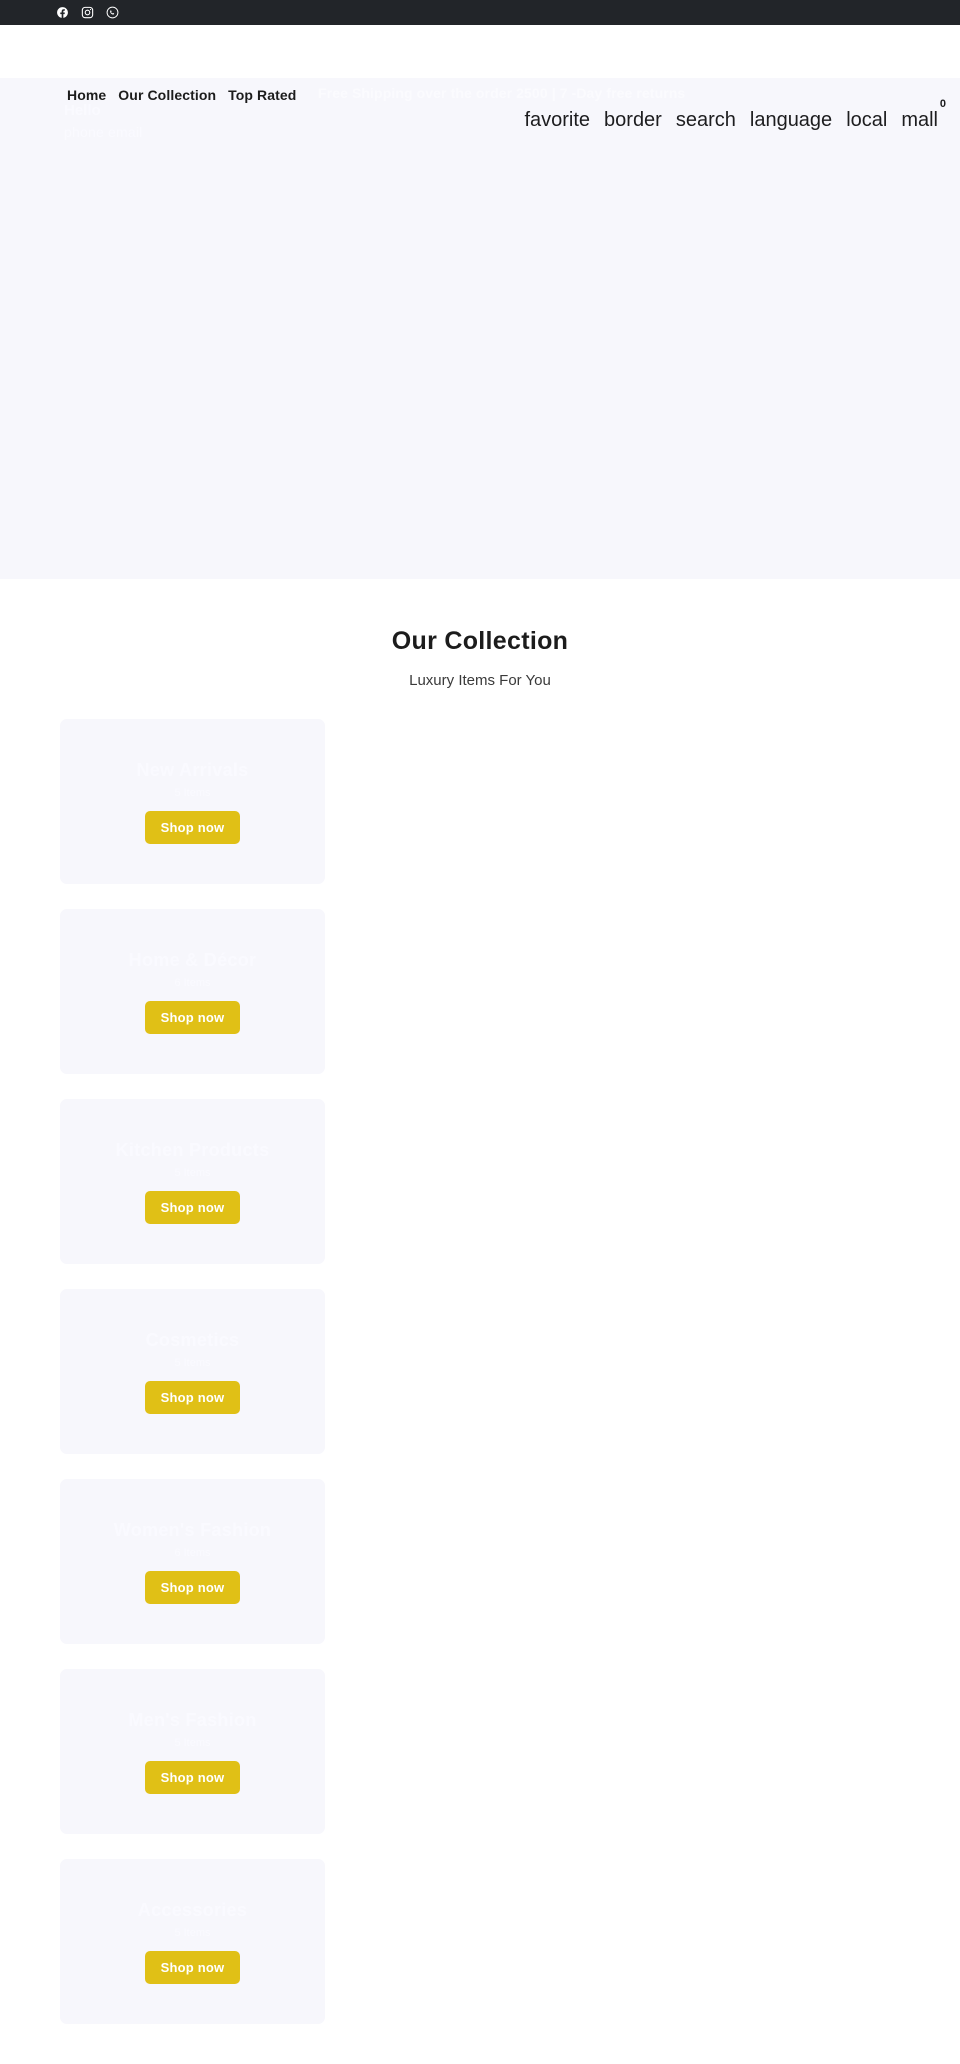 The height and width of the screenshot is (2064, 960). What do you see at coordinates (82, 110) in the screenshot?
I see `user-greeting: Hello` at bounding box center [82, 110].